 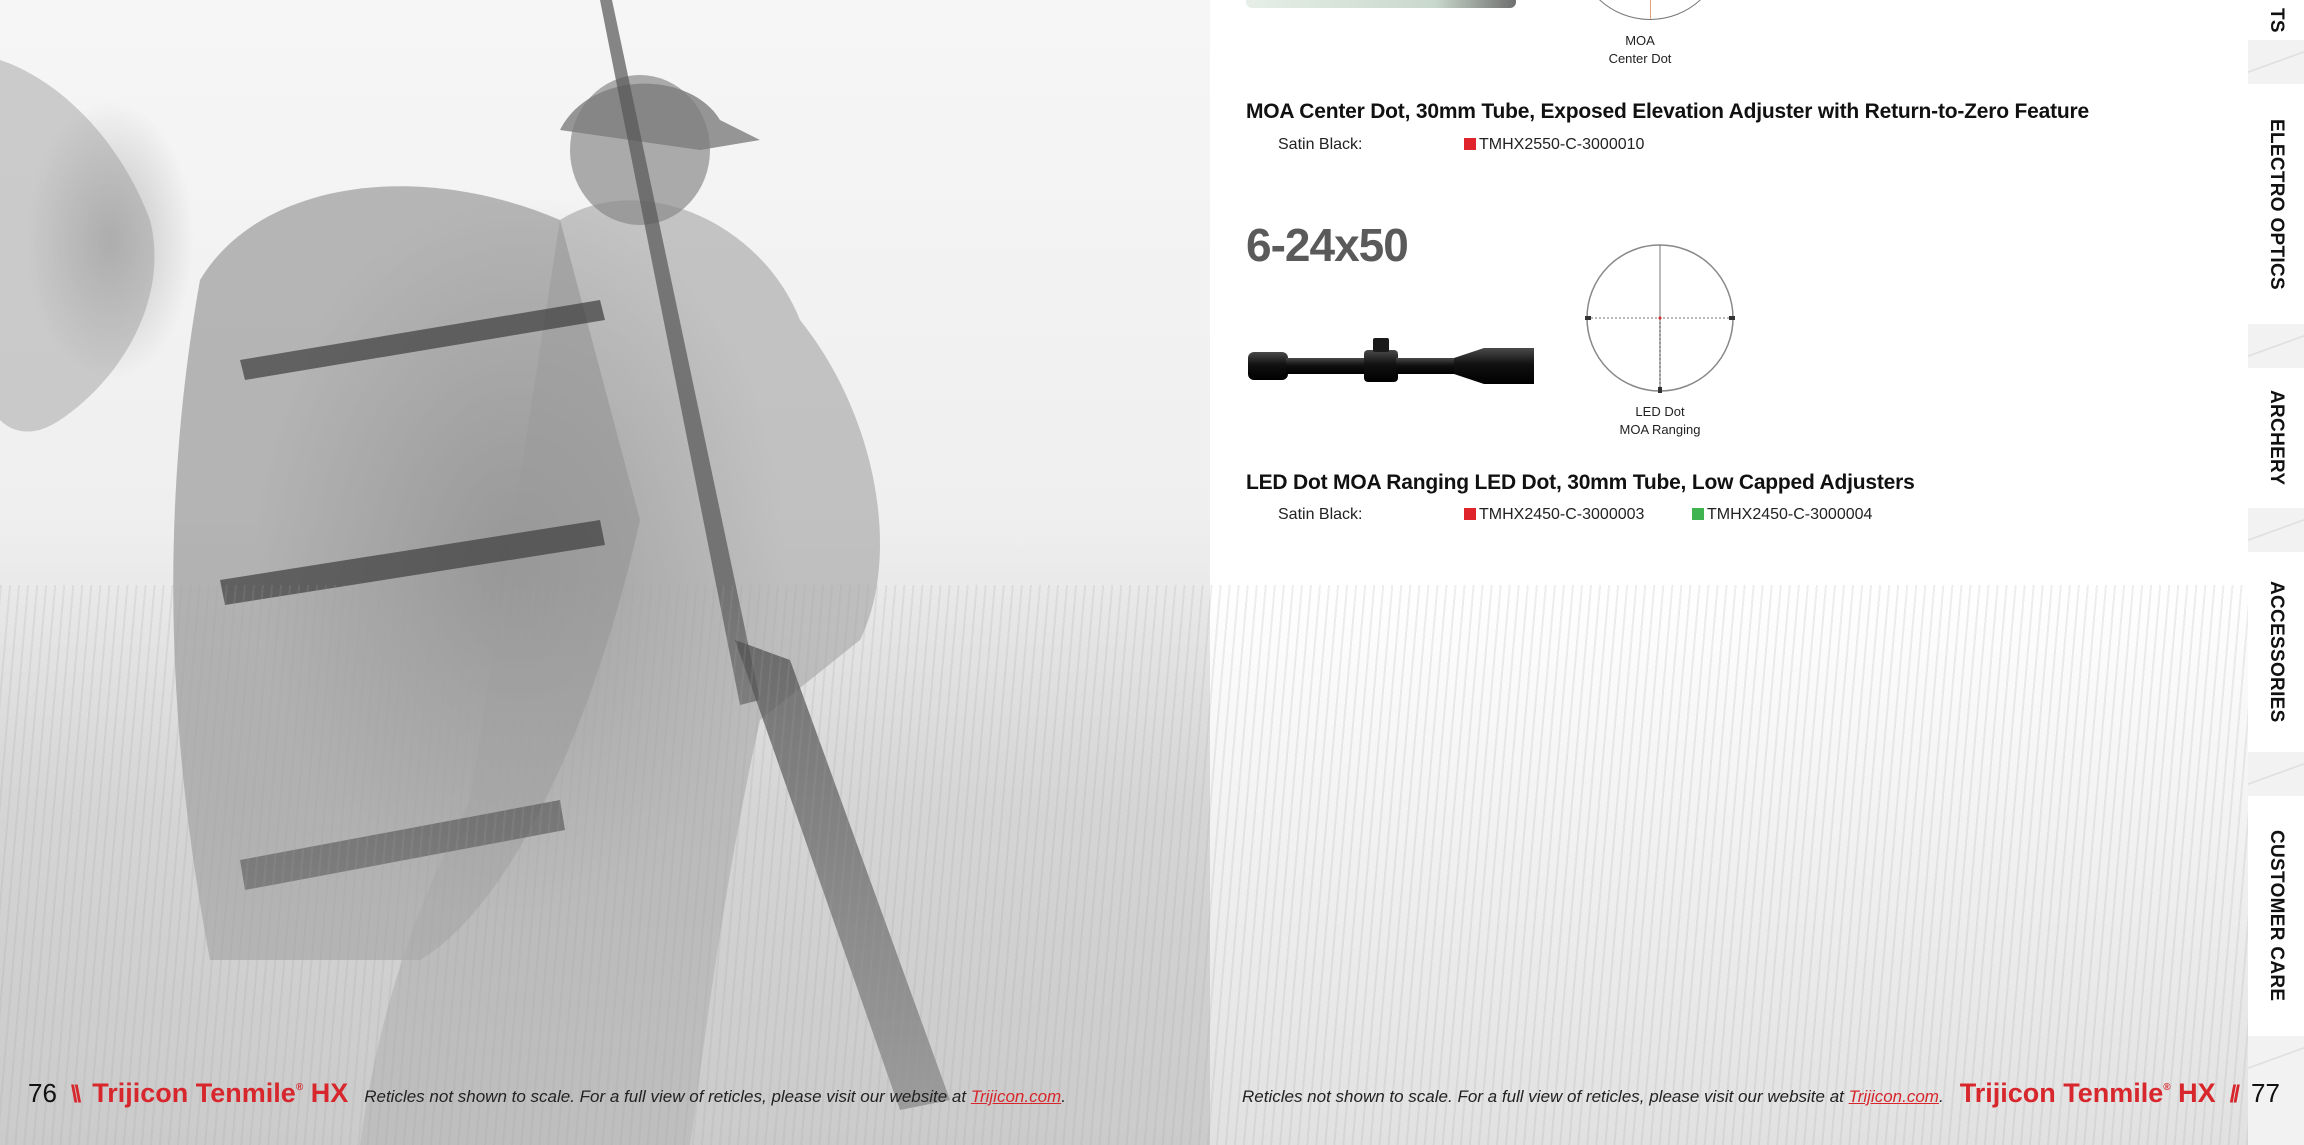 I want to click on reticle-moa-center-dot, so click(x=1650, y=10).